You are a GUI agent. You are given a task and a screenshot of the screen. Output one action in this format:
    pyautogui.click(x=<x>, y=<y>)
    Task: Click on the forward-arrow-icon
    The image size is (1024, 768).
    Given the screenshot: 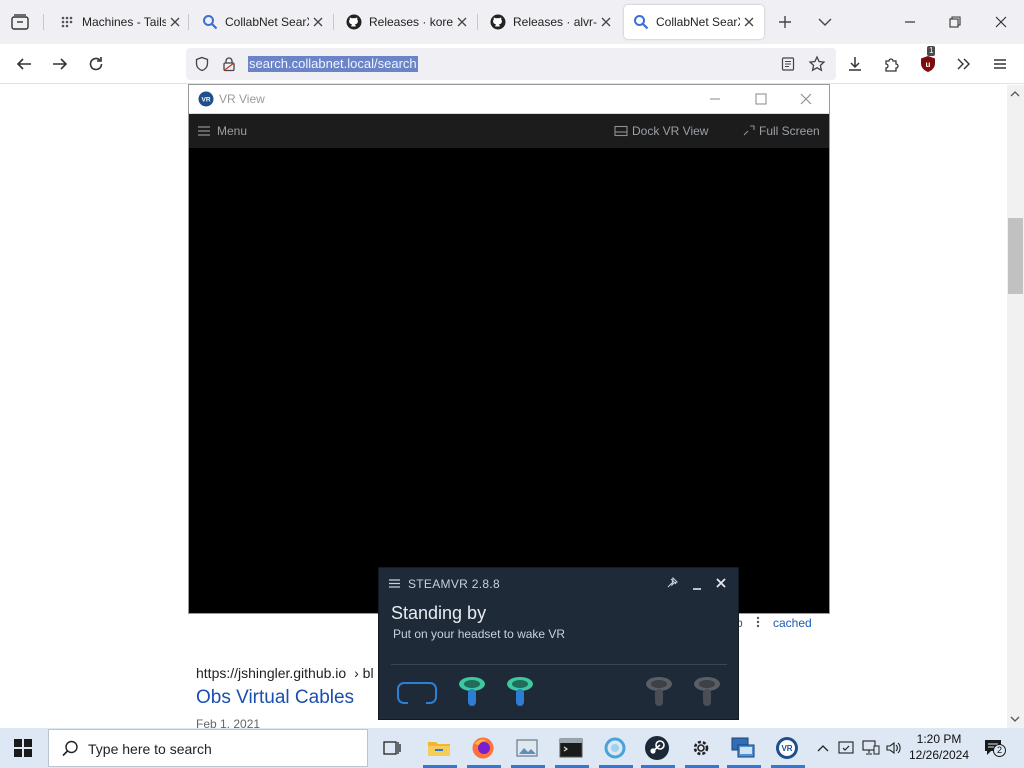 What is the action you would take?
    pyautogui.click(x=60, y=64)
    